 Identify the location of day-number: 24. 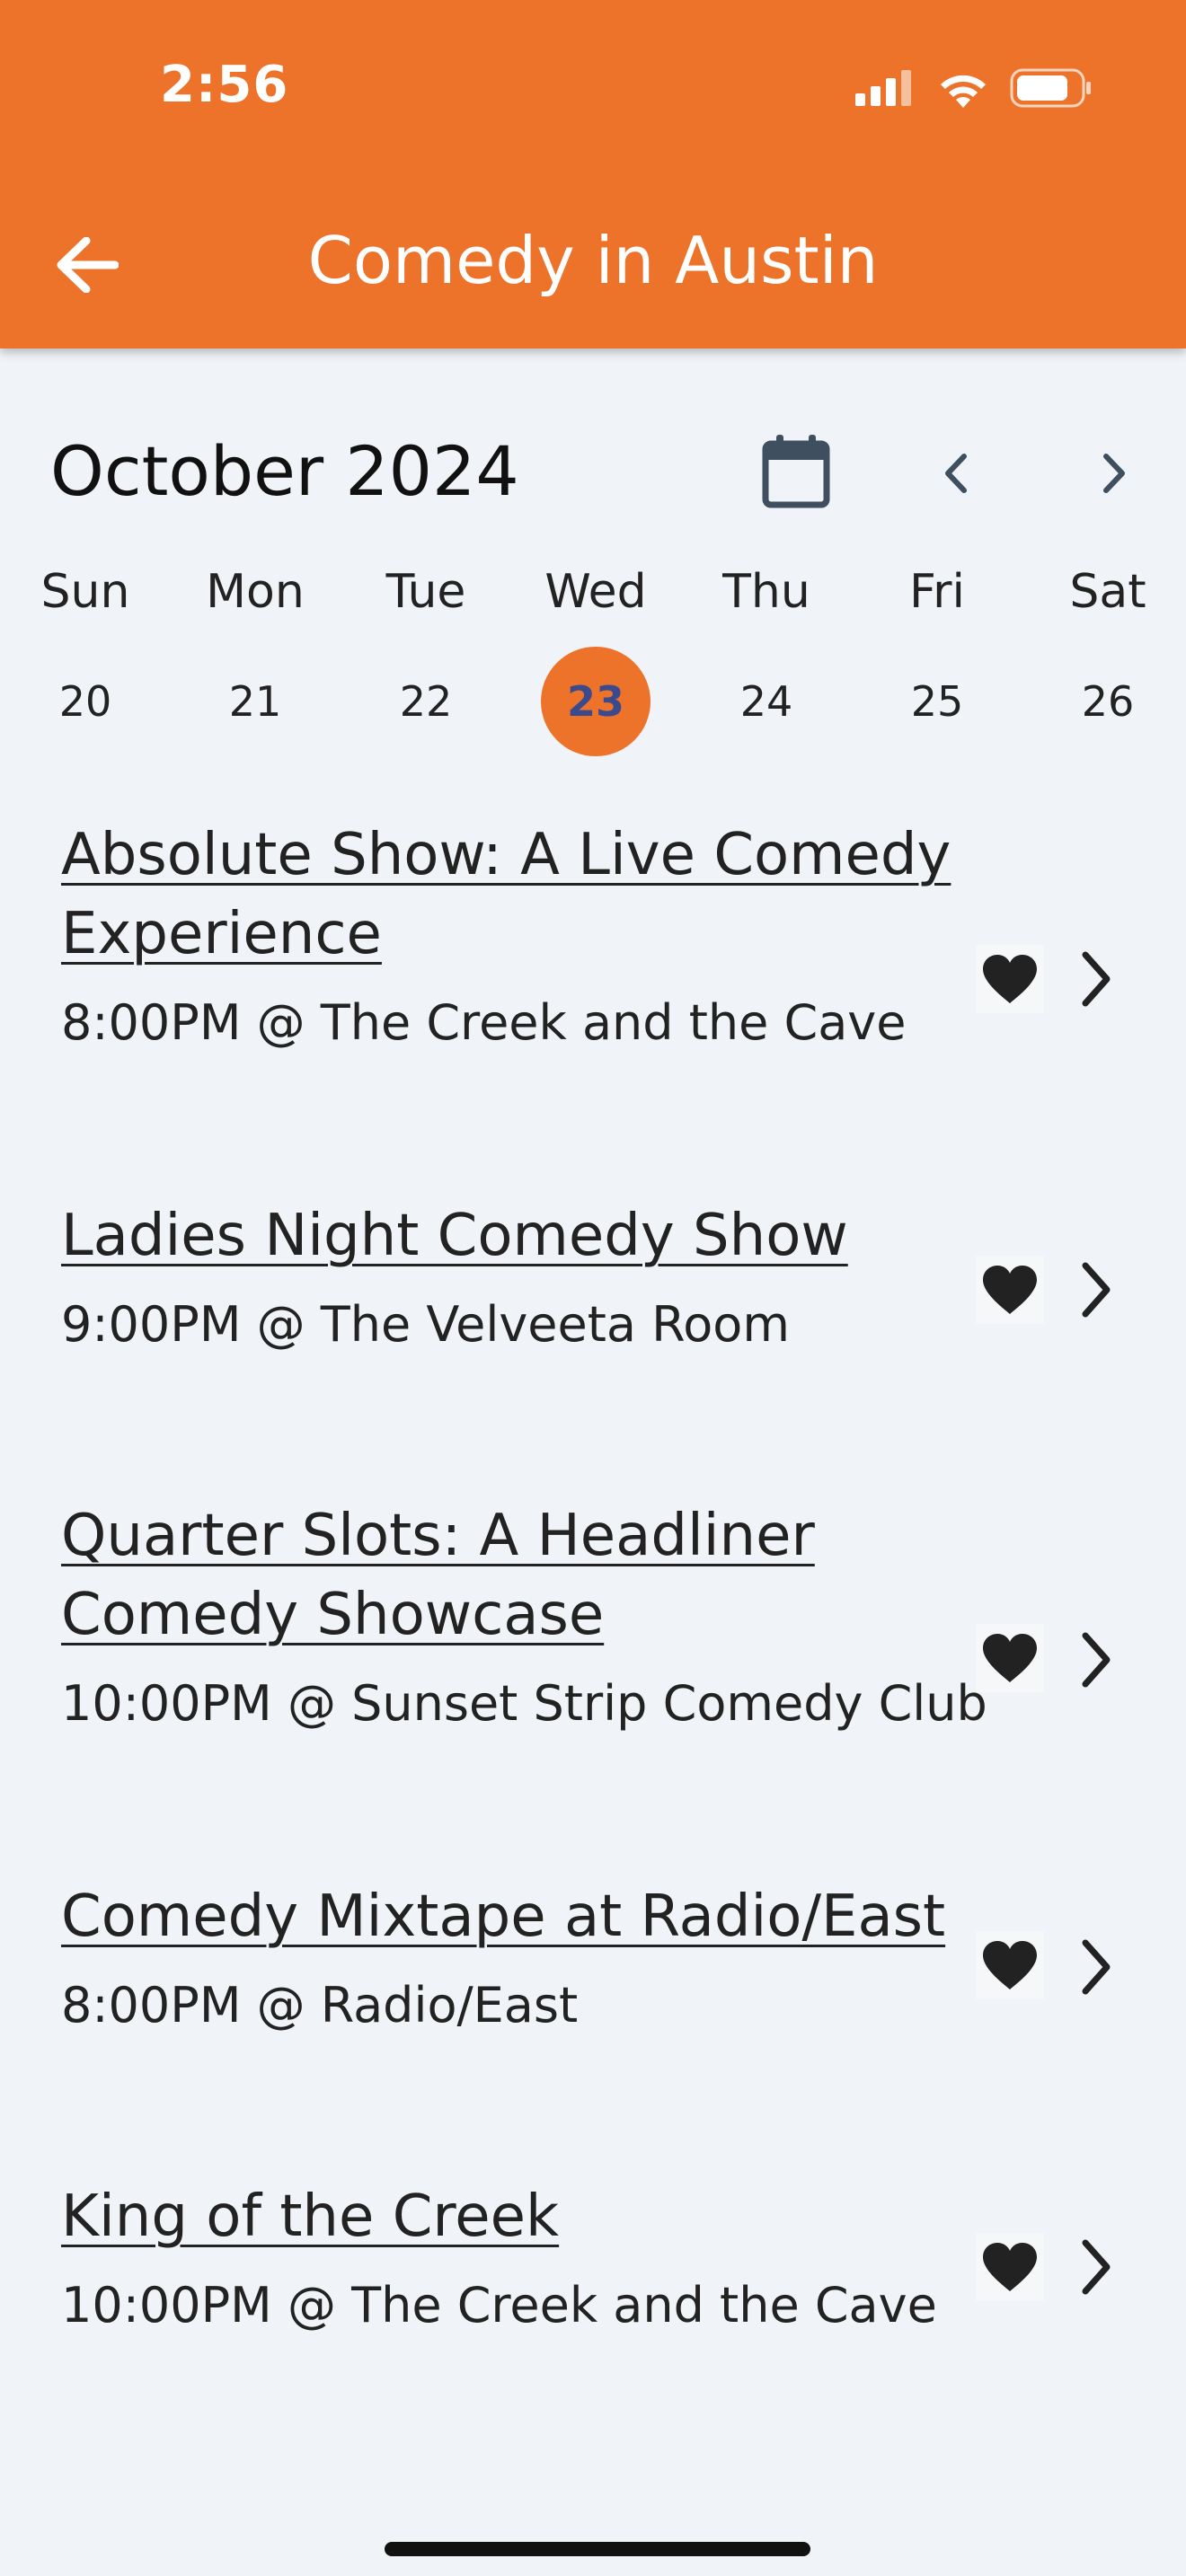
(766, 701).